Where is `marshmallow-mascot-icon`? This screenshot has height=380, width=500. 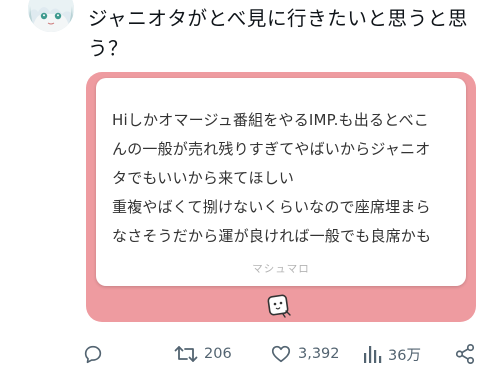
marshmallow-mascot-icon is located at coordinates (279, 306).